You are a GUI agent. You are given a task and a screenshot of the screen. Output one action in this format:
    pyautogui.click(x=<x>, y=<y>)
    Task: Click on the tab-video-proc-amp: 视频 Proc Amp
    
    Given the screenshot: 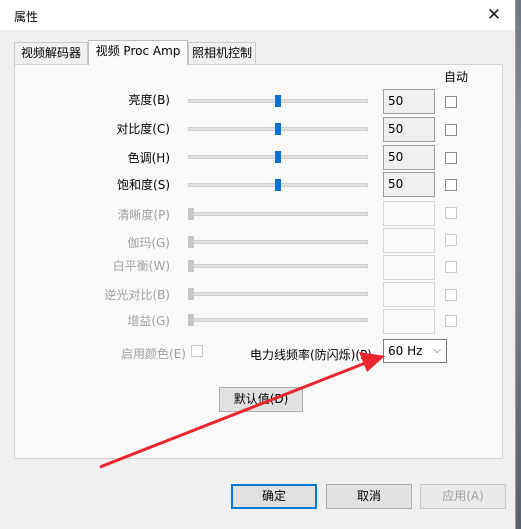 What is the action you would take?
    pyautogui.click(x=138, y=52)
    